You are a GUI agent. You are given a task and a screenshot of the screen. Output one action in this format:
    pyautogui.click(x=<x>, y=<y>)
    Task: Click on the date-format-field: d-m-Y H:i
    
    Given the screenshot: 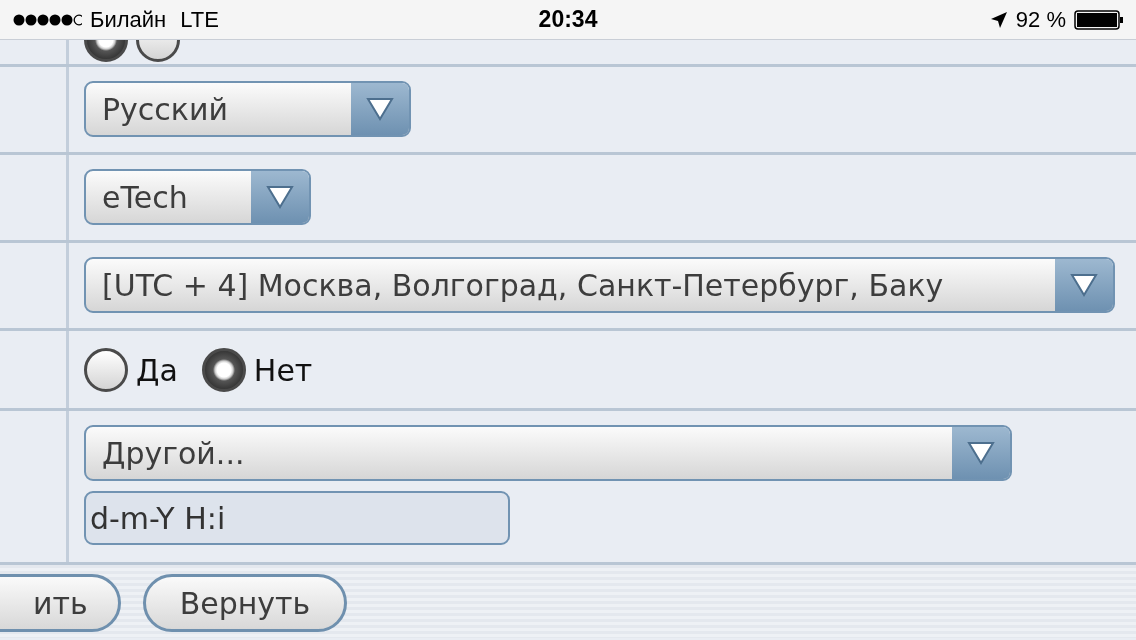 What is the action you would take?
    pyautogui.click(x=297, y=518)
    